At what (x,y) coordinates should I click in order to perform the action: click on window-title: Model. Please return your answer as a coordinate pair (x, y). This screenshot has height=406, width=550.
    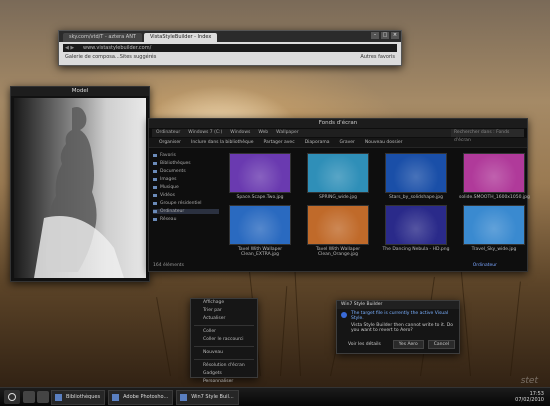
    Looking at the image, I should click on (80, 91).